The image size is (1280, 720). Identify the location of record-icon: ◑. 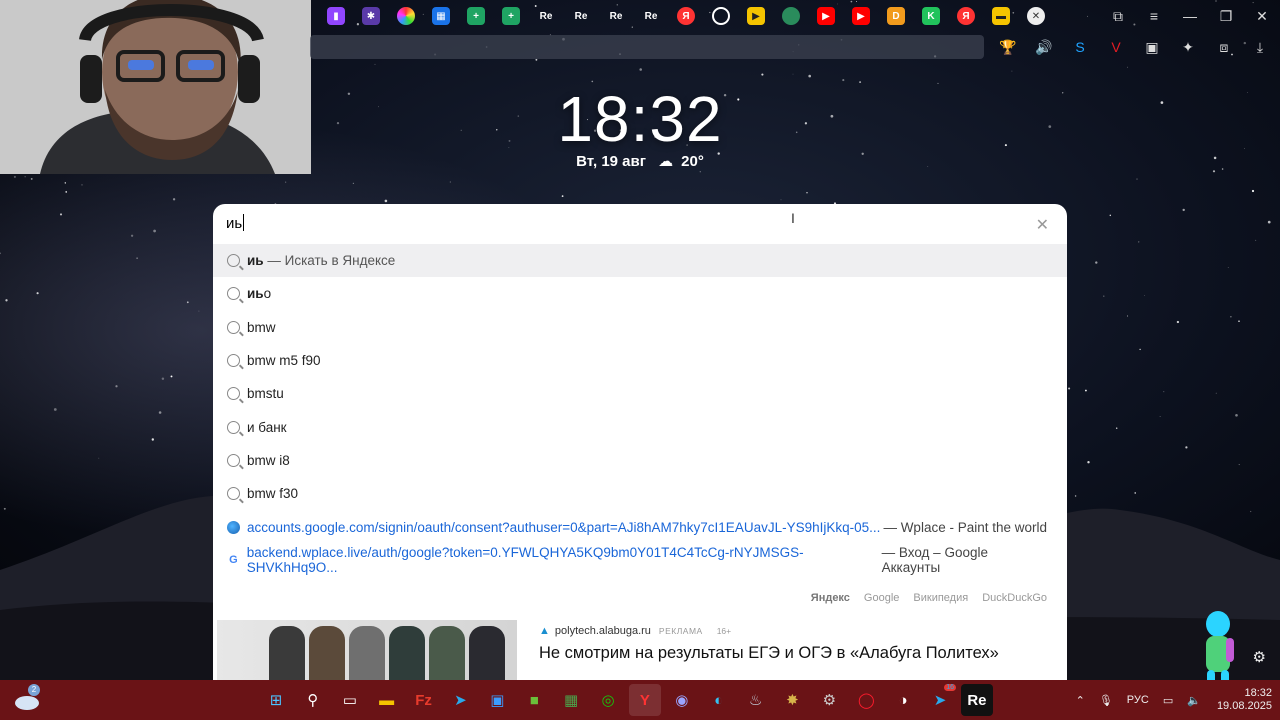
(903, 700).